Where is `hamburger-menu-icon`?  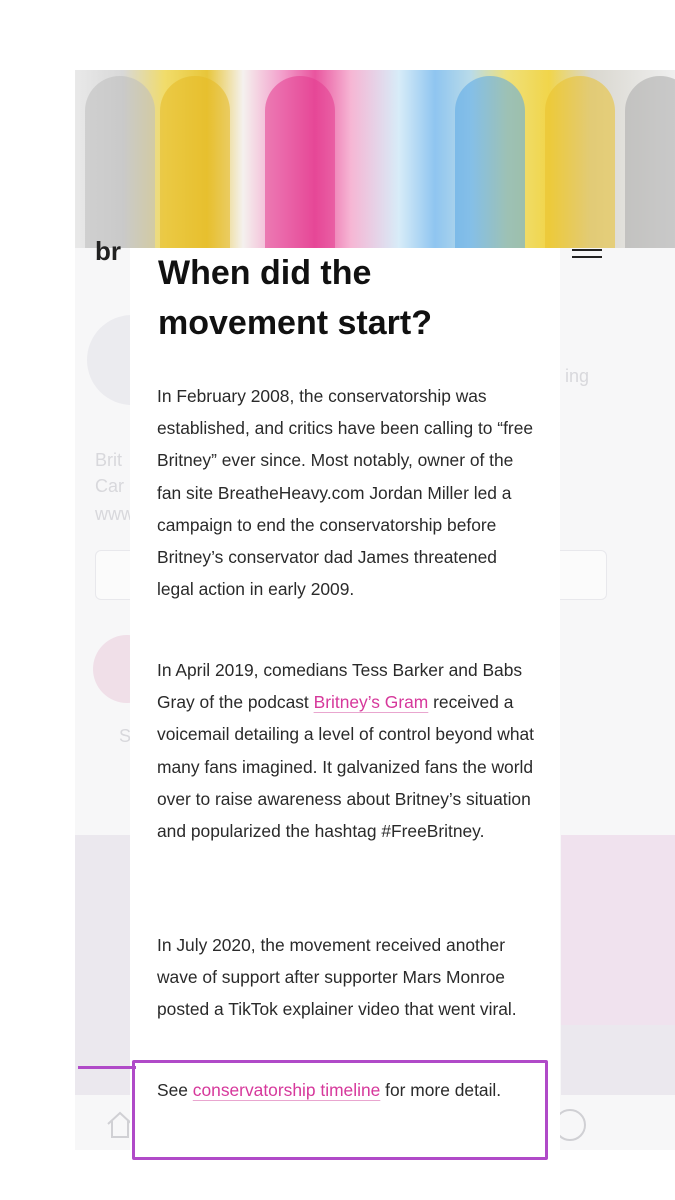 hamburger-menu-icon is located at coordinates (587, 257).